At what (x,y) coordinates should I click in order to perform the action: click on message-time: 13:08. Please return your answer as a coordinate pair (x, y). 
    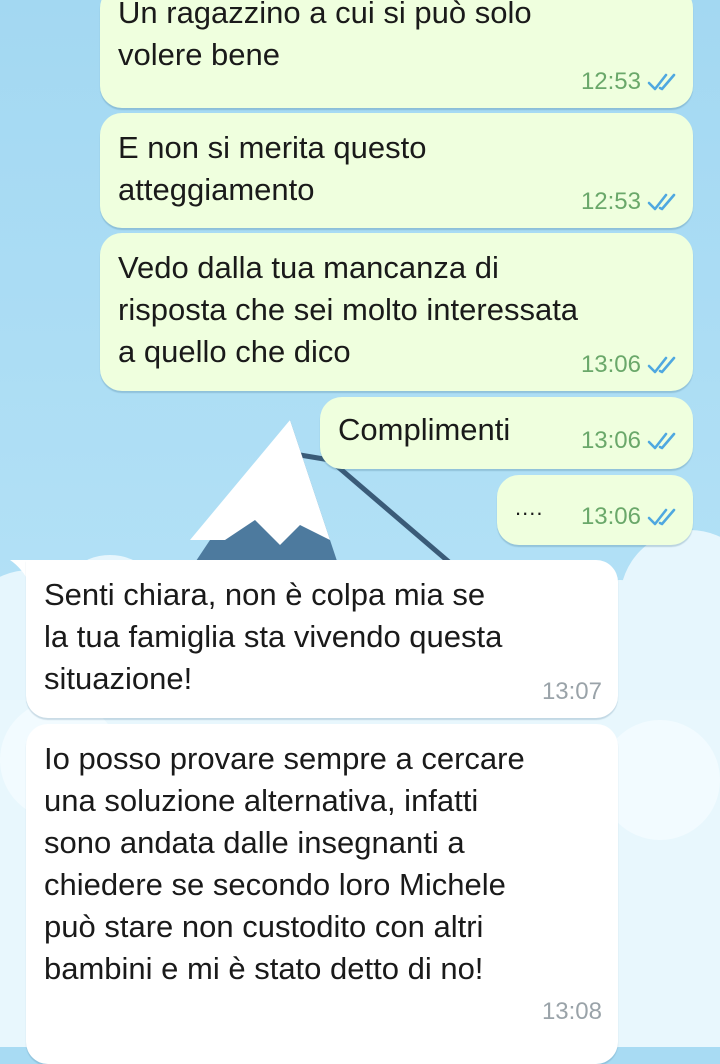
    Looking at the image, I should click on (571, 1011).